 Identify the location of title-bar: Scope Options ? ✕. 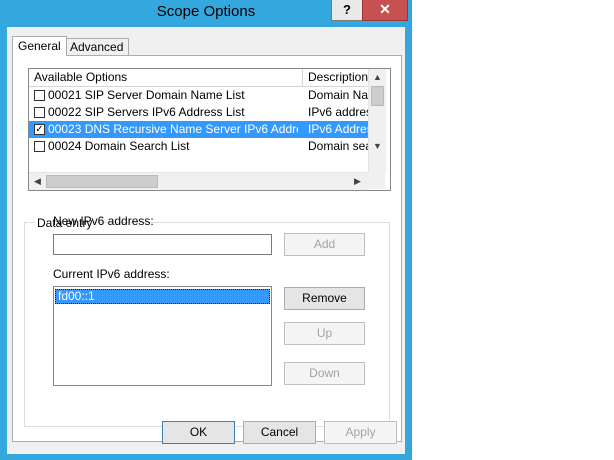
(206, 13).